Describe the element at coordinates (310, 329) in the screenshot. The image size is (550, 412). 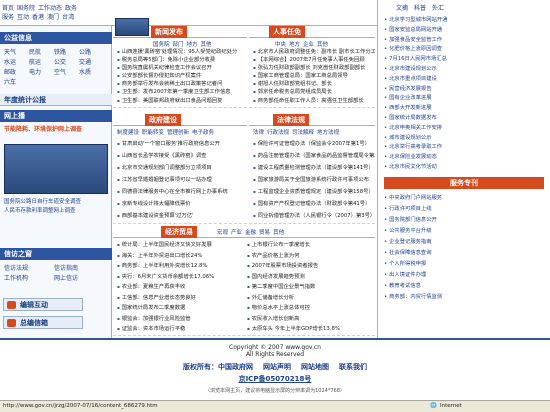
I see `econ-item: 太原车头 今年上半年GDP增长13.8%` at that location.